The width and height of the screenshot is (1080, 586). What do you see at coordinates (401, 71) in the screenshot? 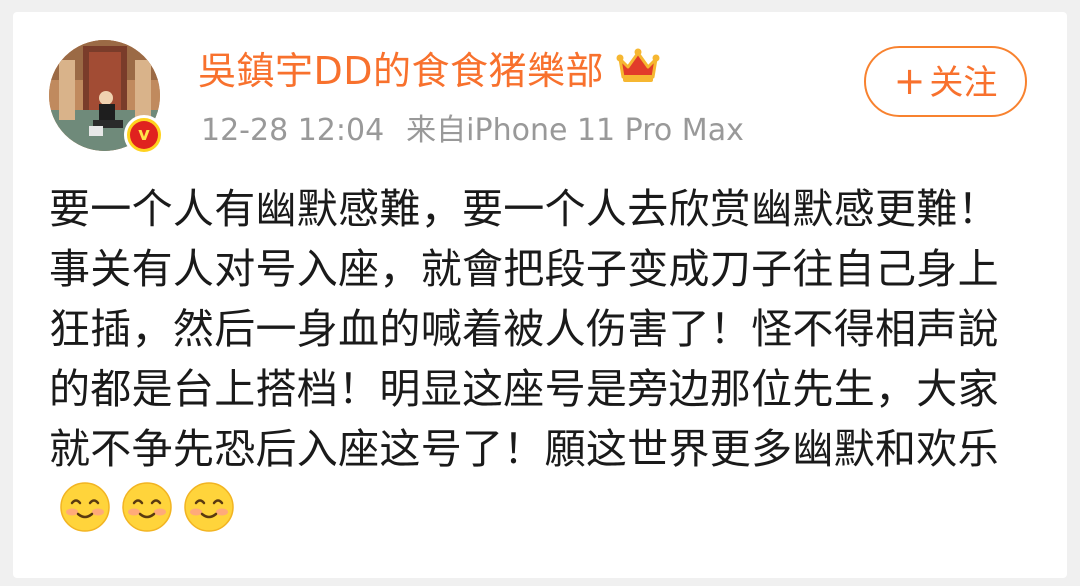
I see `author-name: 吳鎮宇DD的食食猪樂部` at bounding box center [401, 71].